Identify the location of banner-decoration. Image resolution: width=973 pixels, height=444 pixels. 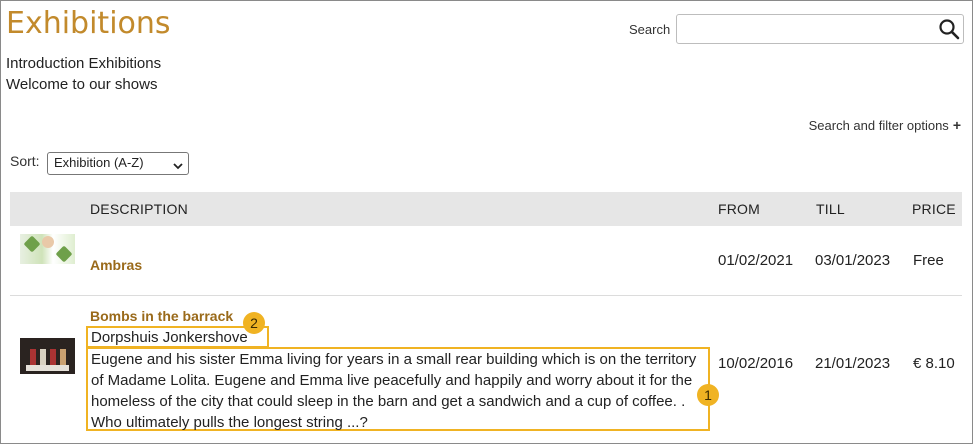
(47, 368).